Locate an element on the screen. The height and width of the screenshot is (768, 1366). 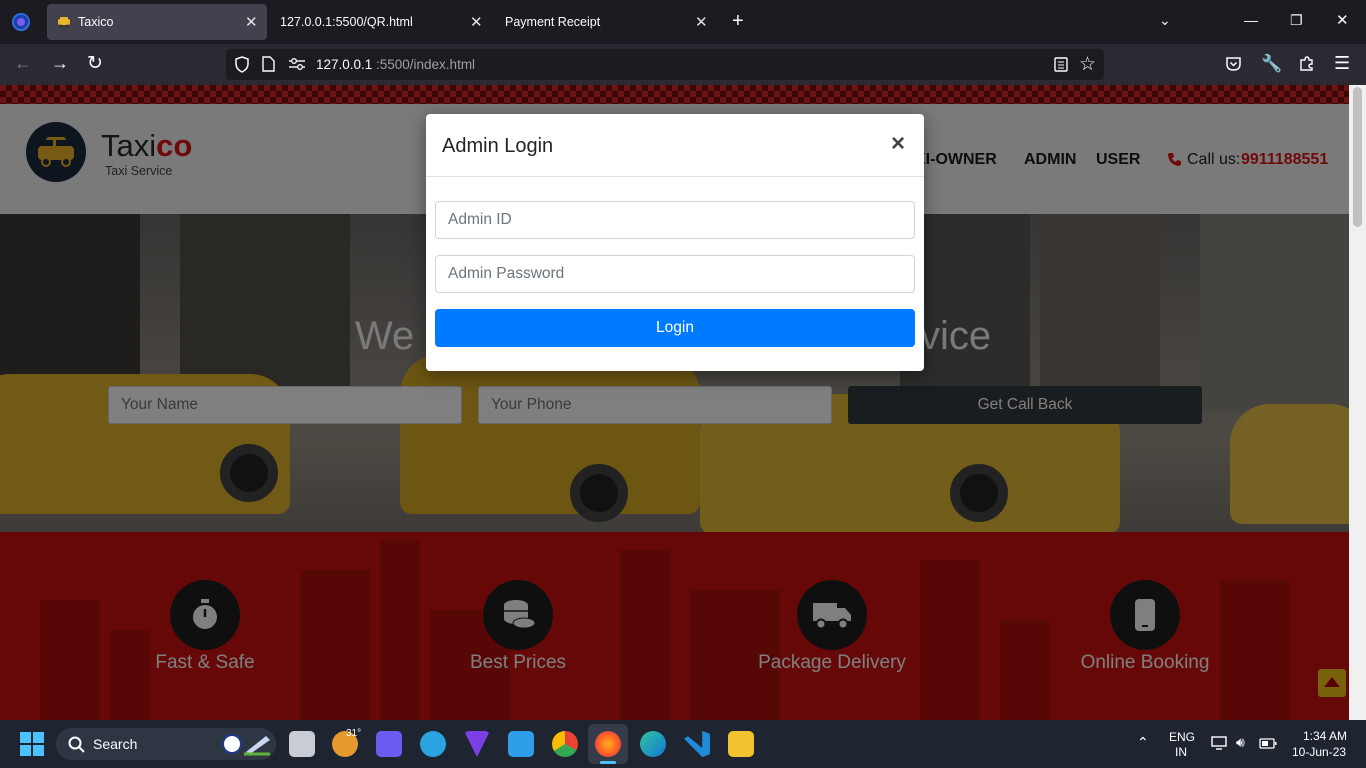
search-label: Search is located at coordinates (115, 744).